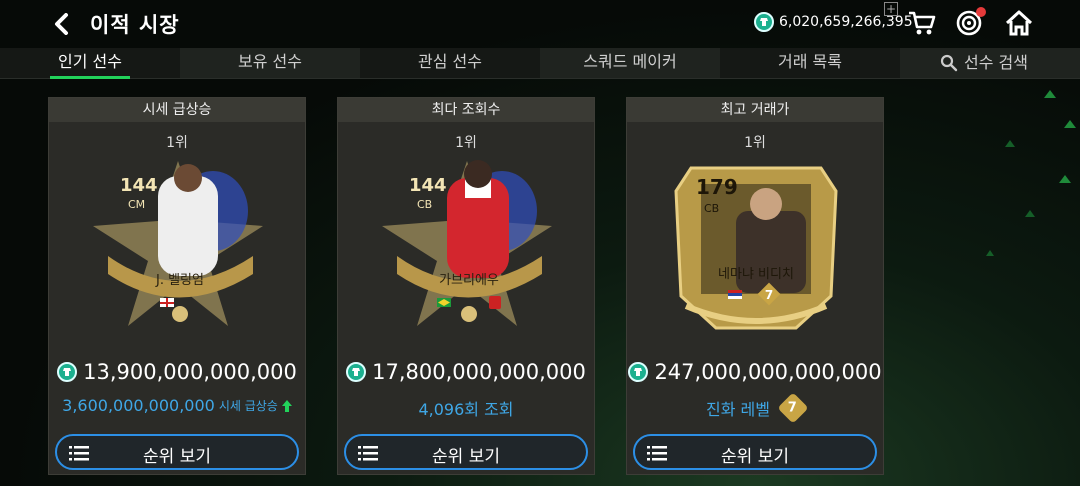 The height and width of the screenshot is (486, 1080). I want to click on tab-label: 거래 목록, so click(810, 61).